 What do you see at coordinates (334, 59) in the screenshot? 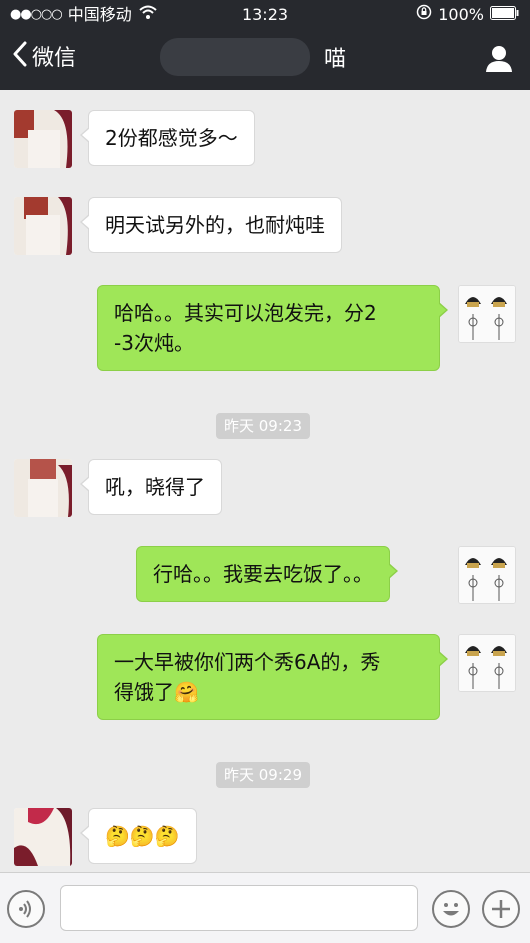
I see `chat-title-text: 喵` at bounding box center [334, 59].